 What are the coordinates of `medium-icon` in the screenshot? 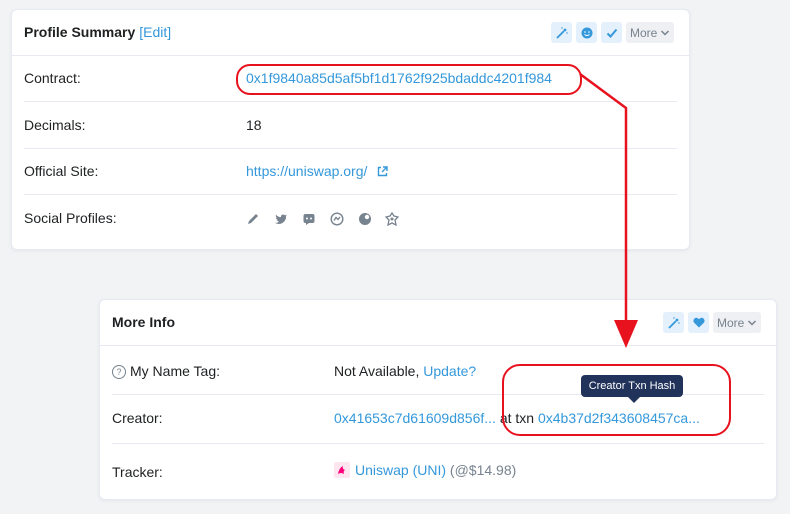 It's located at (365, 219).